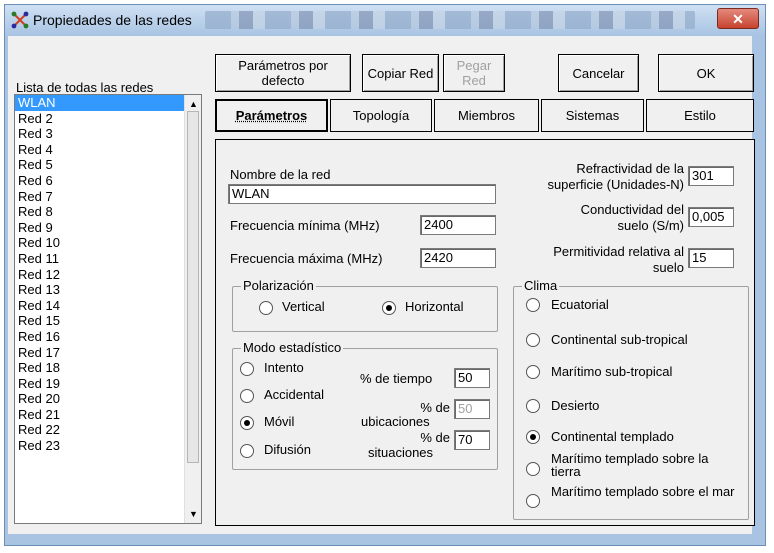 The image size is (774, 553). I want to click on locations-percent-field: 50, so click(472, 409).